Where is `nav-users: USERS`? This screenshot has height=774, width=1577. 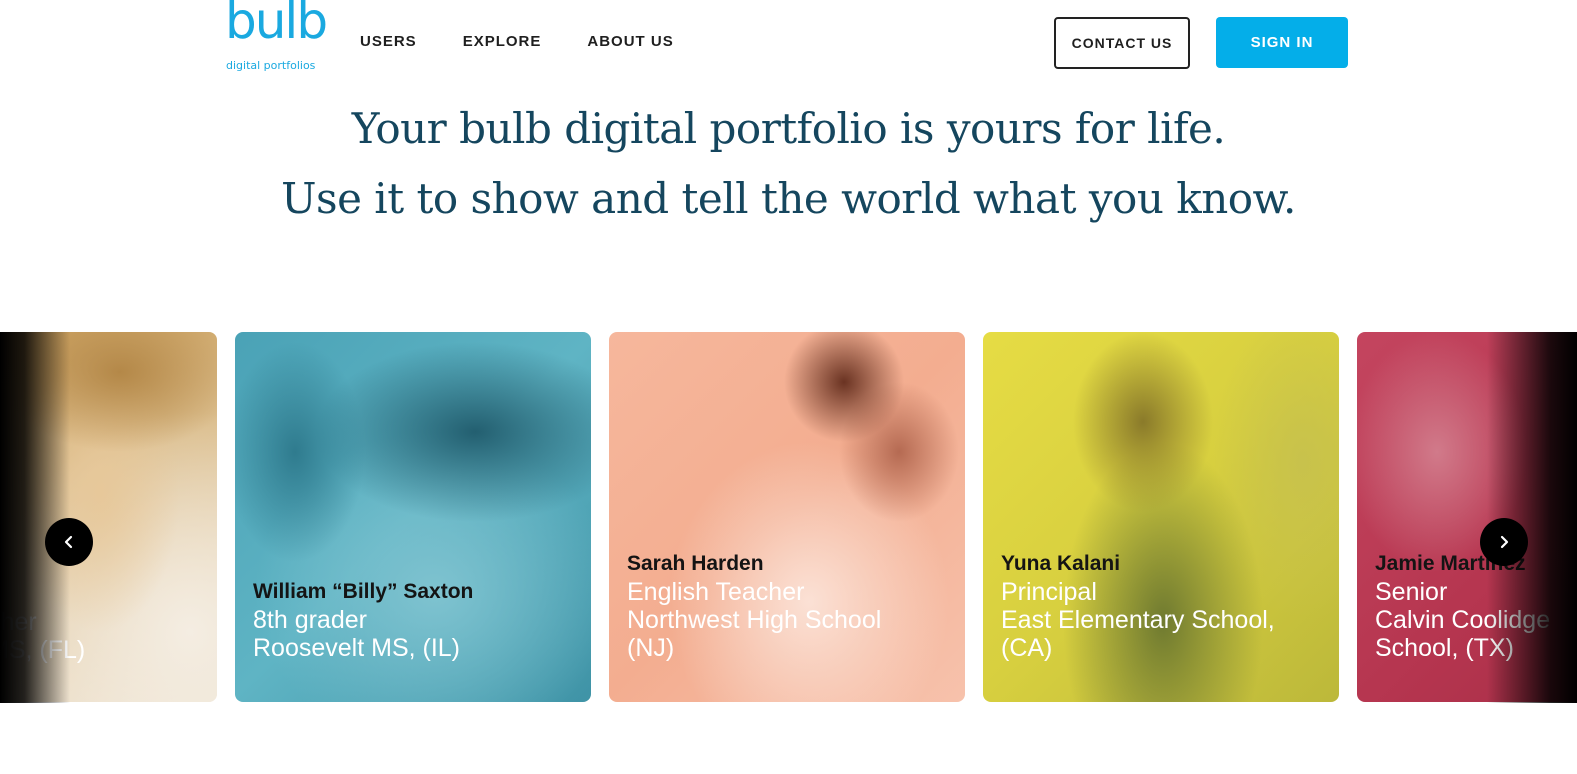 nav-users: USERS is located at coordinates (388, 42).